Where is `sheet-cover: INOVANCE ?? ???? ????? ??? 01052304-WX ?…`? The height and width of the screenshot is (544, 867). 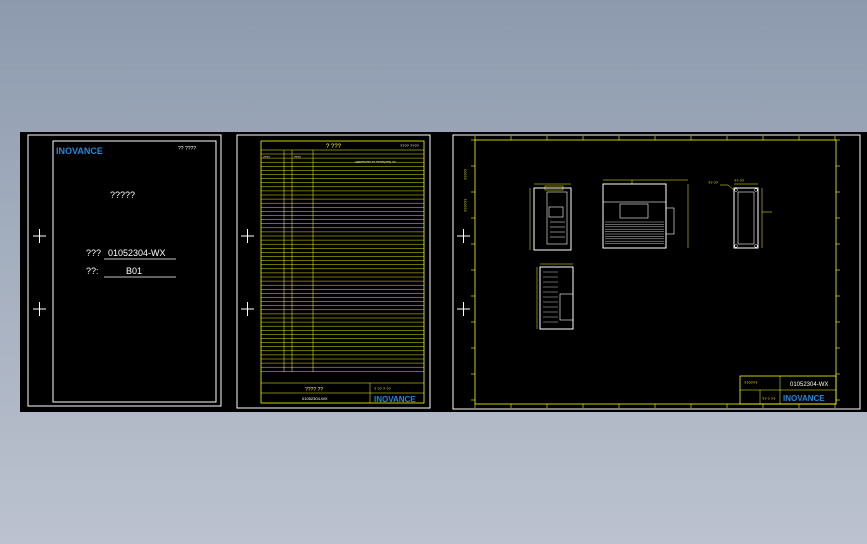
sheet-cover: INOVANCE ?? ???? ????? ??? 01052304-WX ?… is located at coordinates (124, 270).